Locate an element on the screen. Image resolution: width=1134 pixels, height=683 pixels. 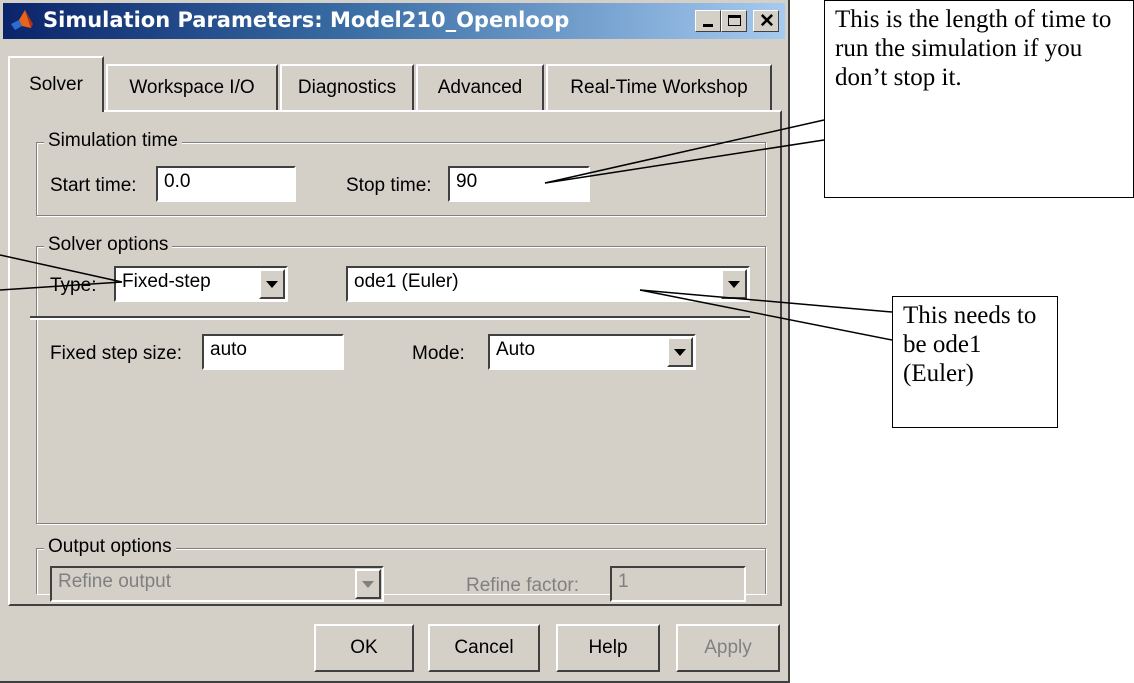
window-title: Simulation Parameters: Model210_Openloop is located at coordinates (306, 20).